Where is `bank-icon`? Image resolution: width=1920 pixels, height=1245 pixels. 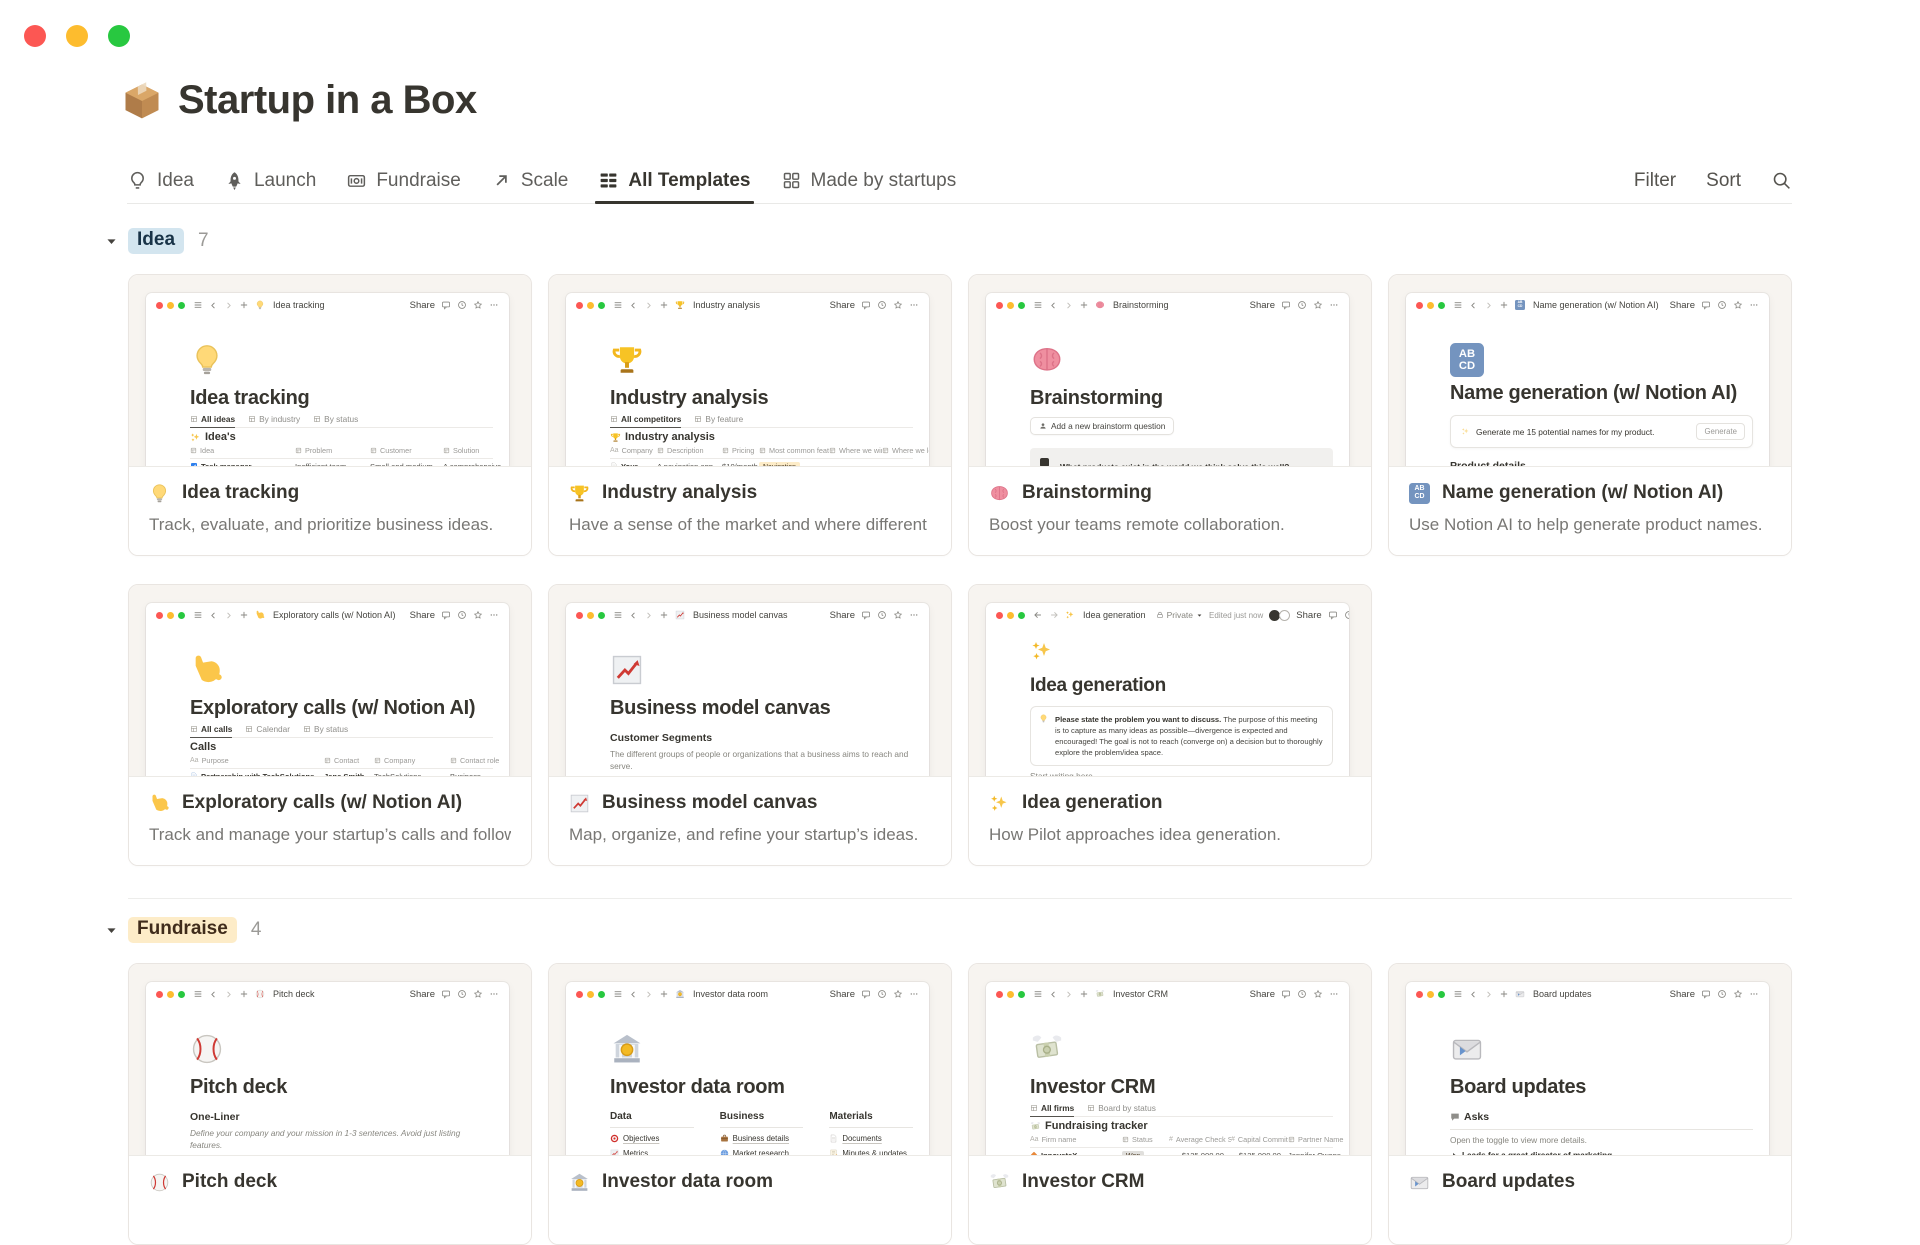 bank-icon is located at coordinates (680, 994).